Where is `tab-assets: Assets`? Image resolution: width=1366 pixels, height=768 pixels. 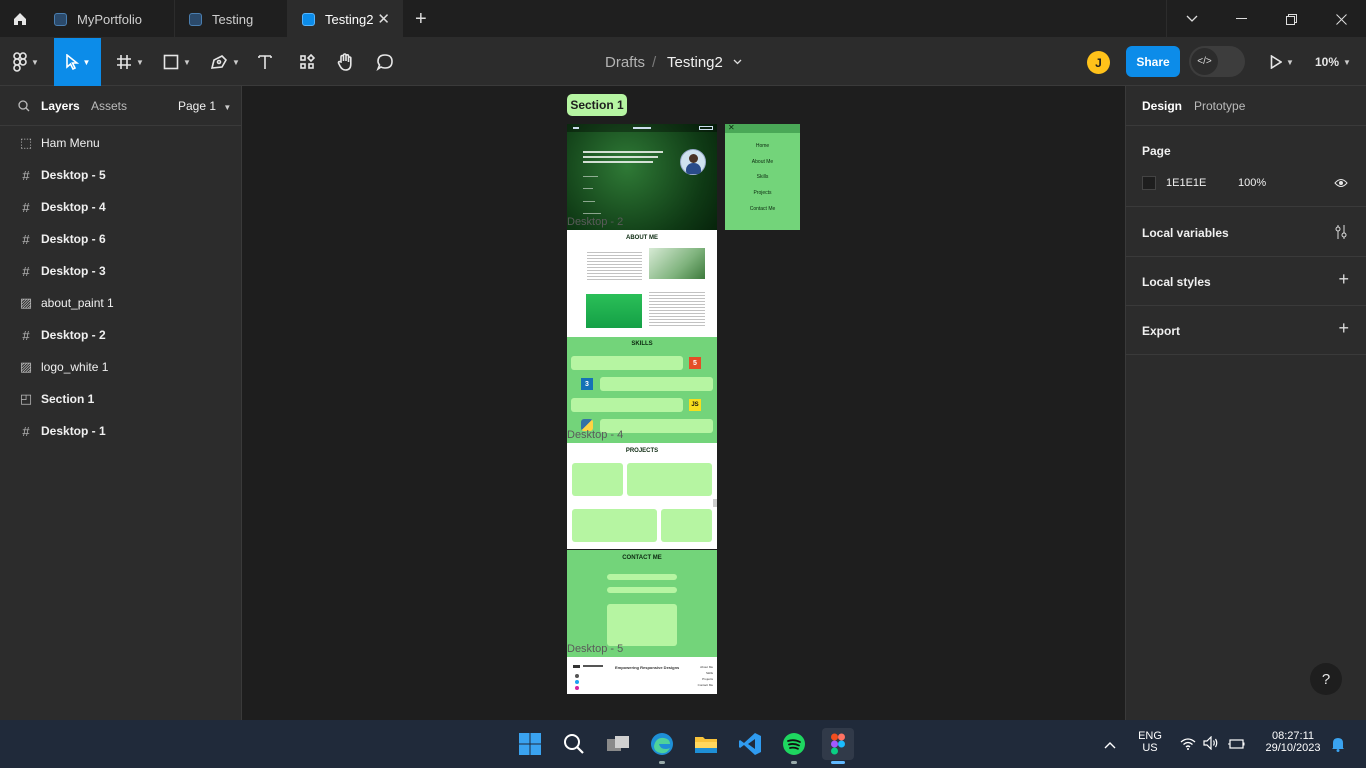 tab-assets: Assets is located at coordinates (109, 106).